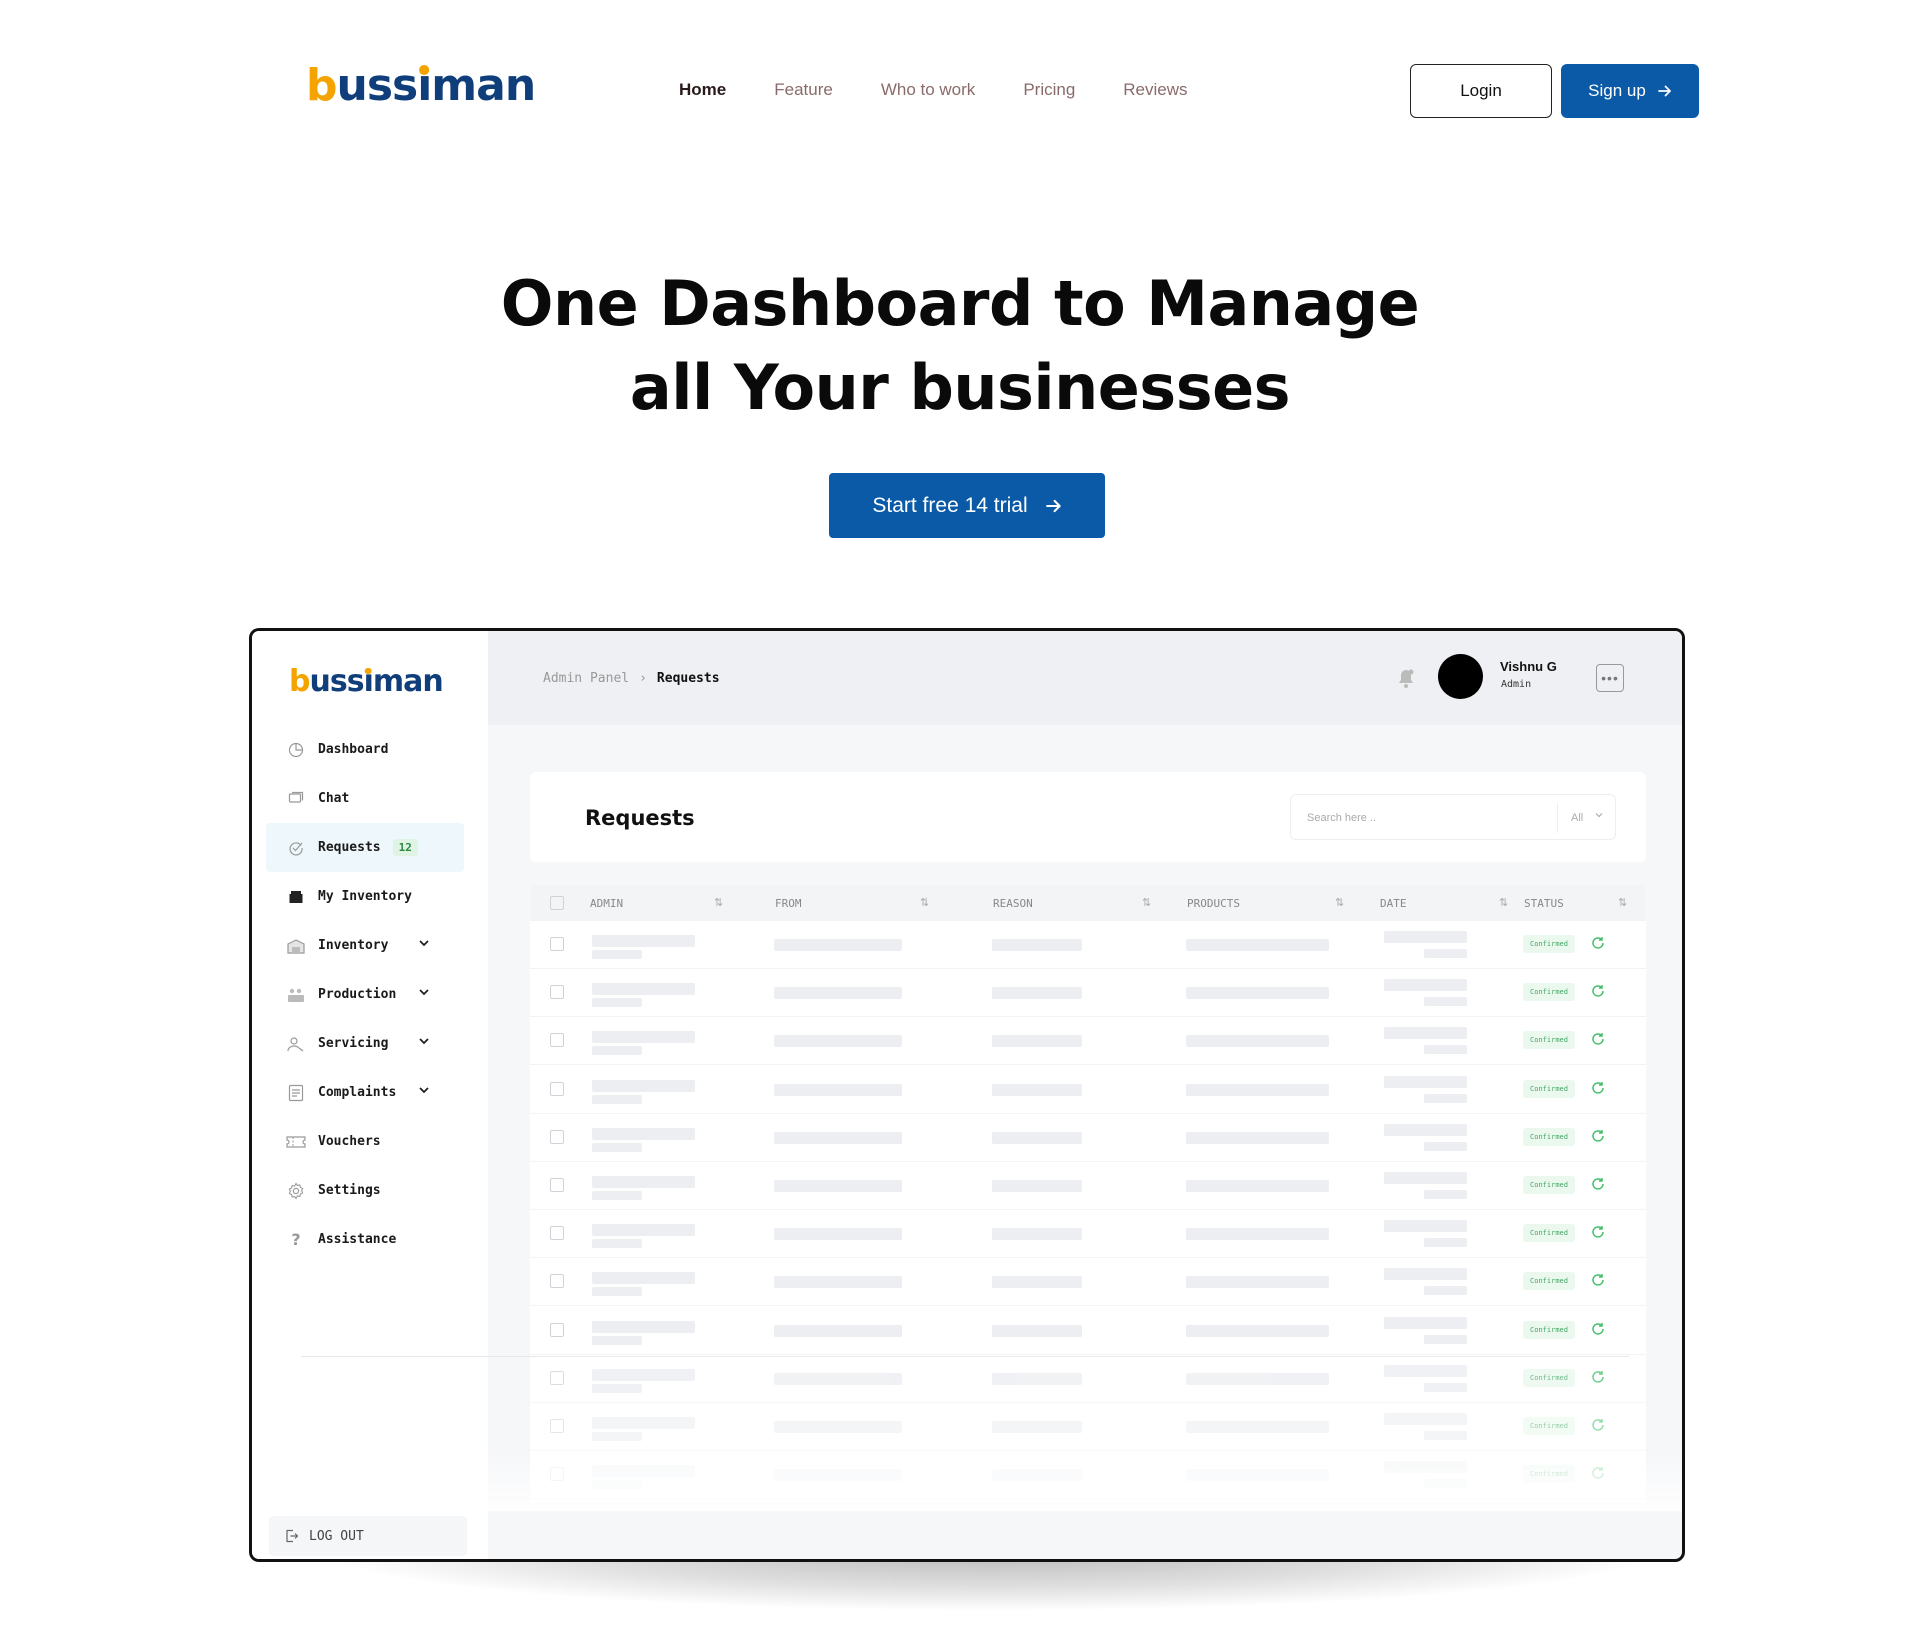 This screenshot has height=1648, width=1920. I want to click on signup-button: Sign up, so click(1630, 91).